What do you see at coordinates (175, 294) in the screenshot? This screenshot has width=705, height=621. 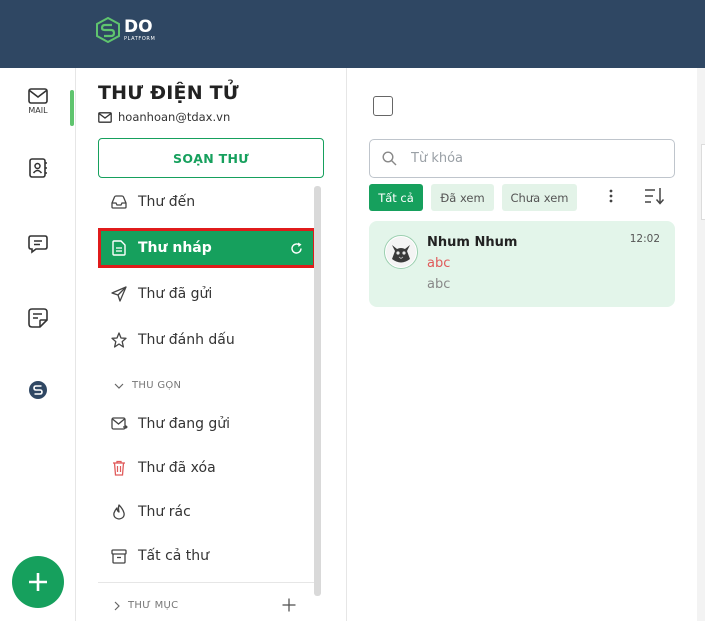 I see `folder-label: Thư đã gửi` at bounding box center [175, 294].